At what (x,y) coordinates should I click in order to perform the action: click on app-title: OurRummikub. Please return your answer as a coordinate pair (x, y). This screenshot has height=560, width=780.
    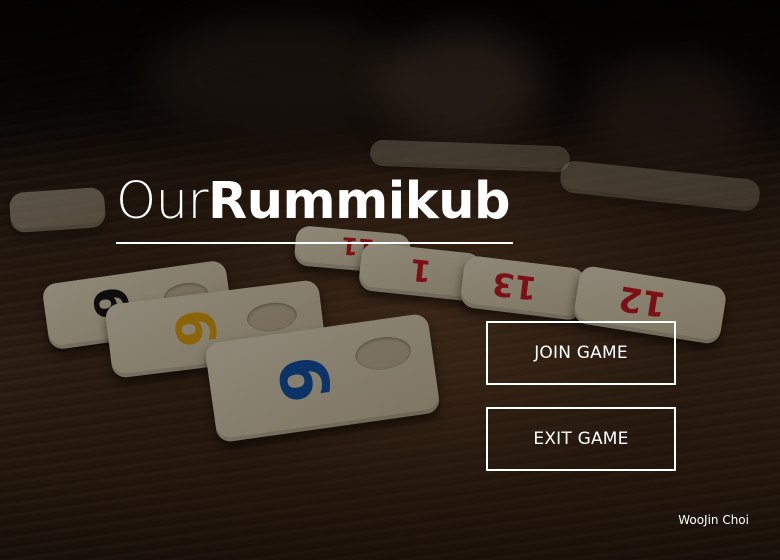
    Looking at the image, I should click on (313, 202).